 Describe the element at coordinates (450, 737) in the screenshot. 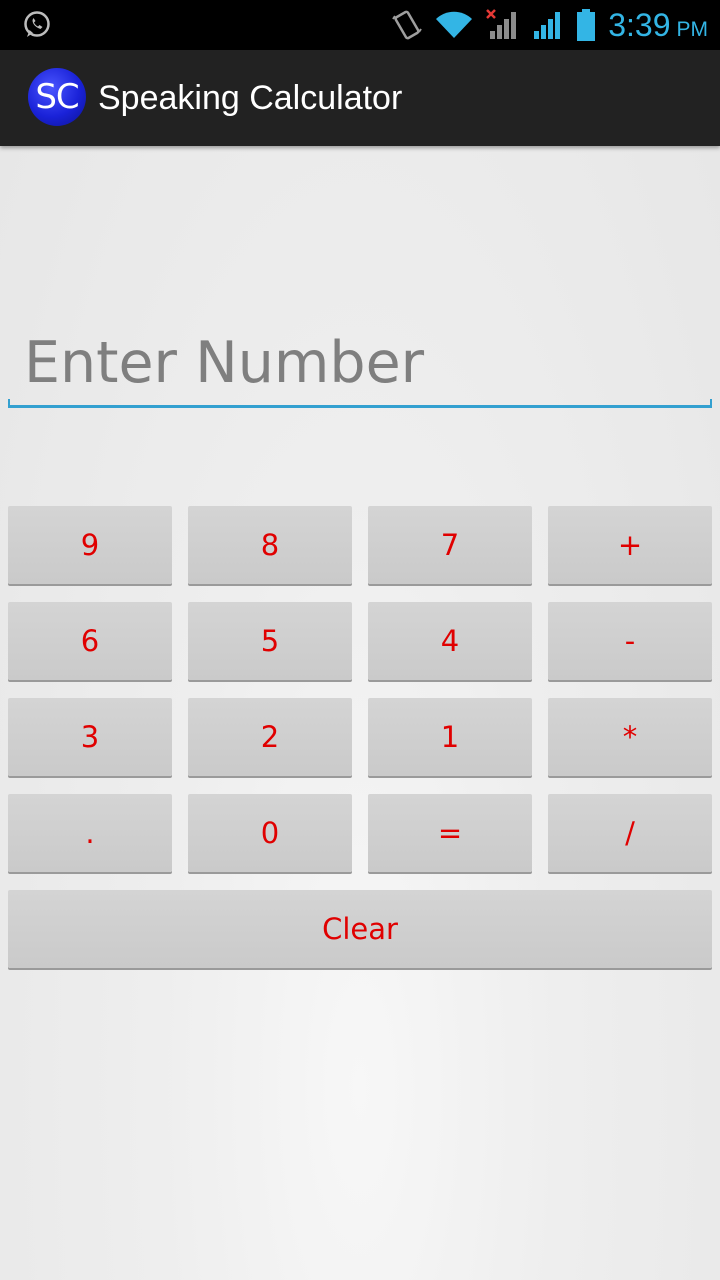

I see `key-1: 1` at that location.